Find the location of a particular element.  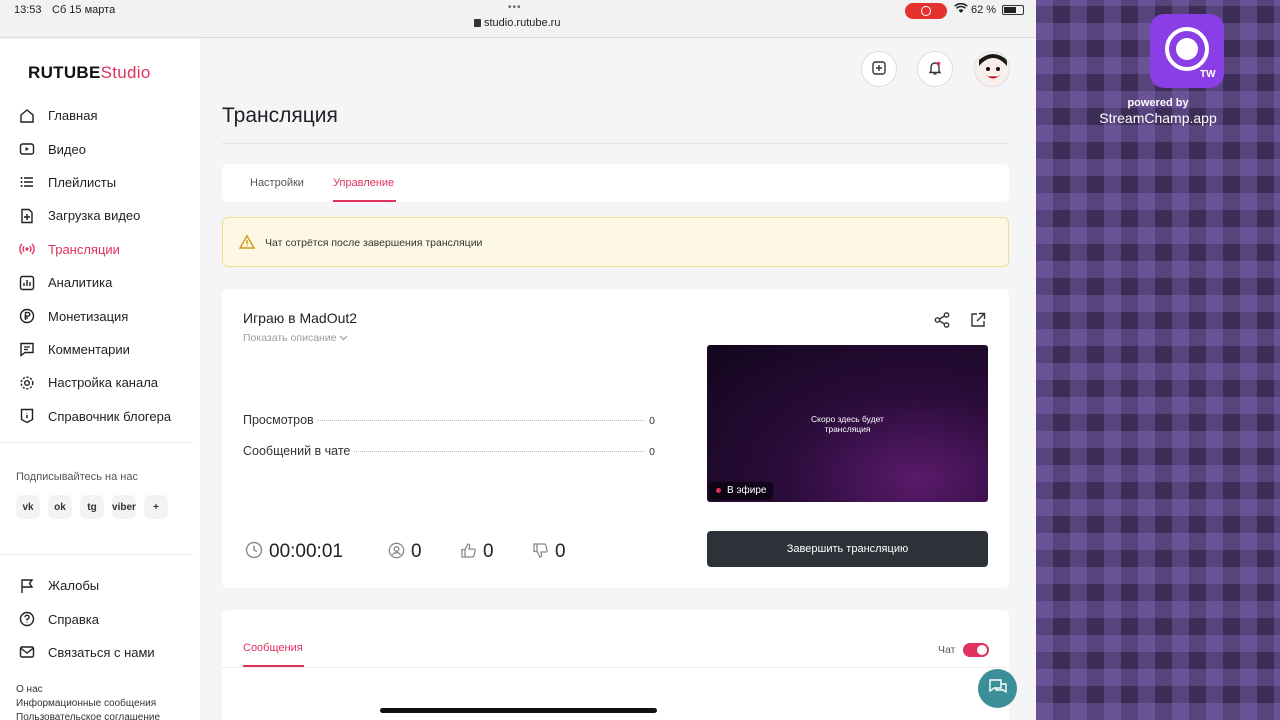

home-indicator is located at coordinates (518, 710).